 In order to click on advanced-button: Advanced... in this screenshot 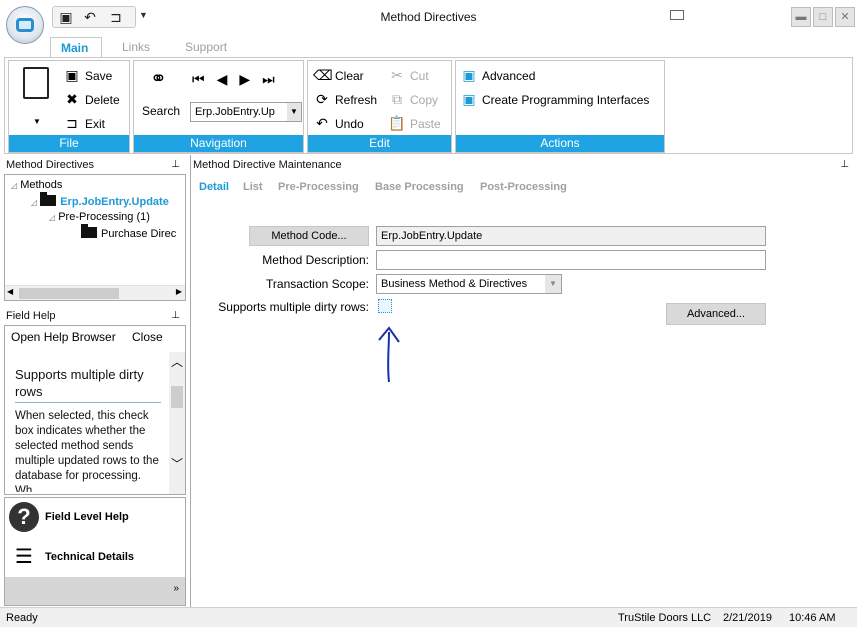, I will do `click(716, 314)`.